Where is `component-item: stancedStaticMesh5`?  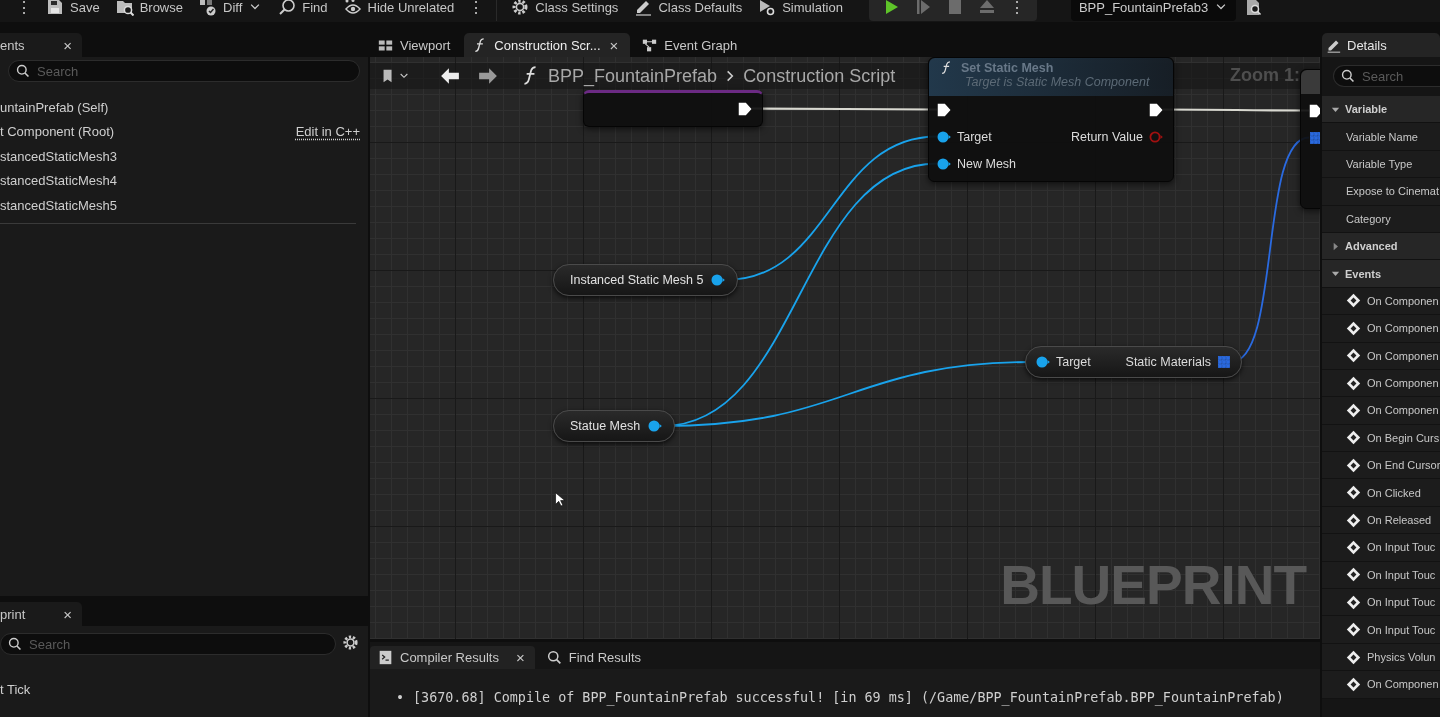
component-item: stancedStaticMesh5 is located at coordinates (59, 205).